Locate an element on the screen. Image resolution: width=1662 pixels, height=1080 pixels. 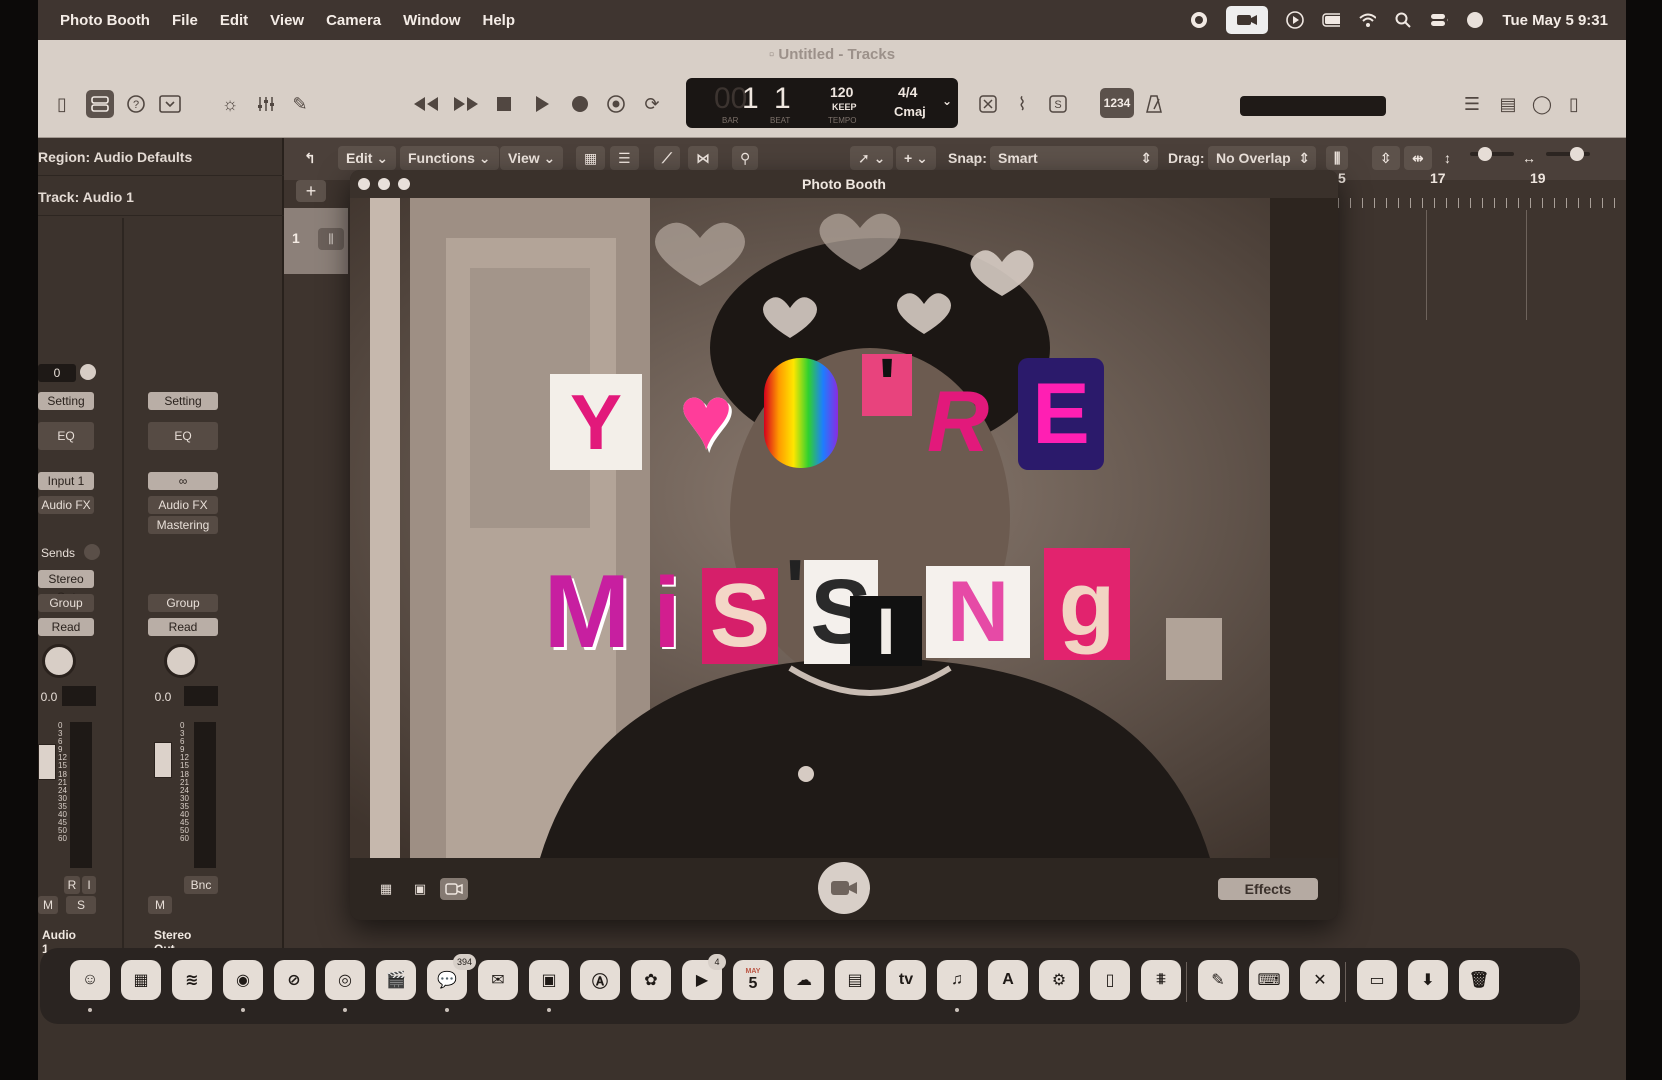
menu-file: File is located at coordinates (185, 20).